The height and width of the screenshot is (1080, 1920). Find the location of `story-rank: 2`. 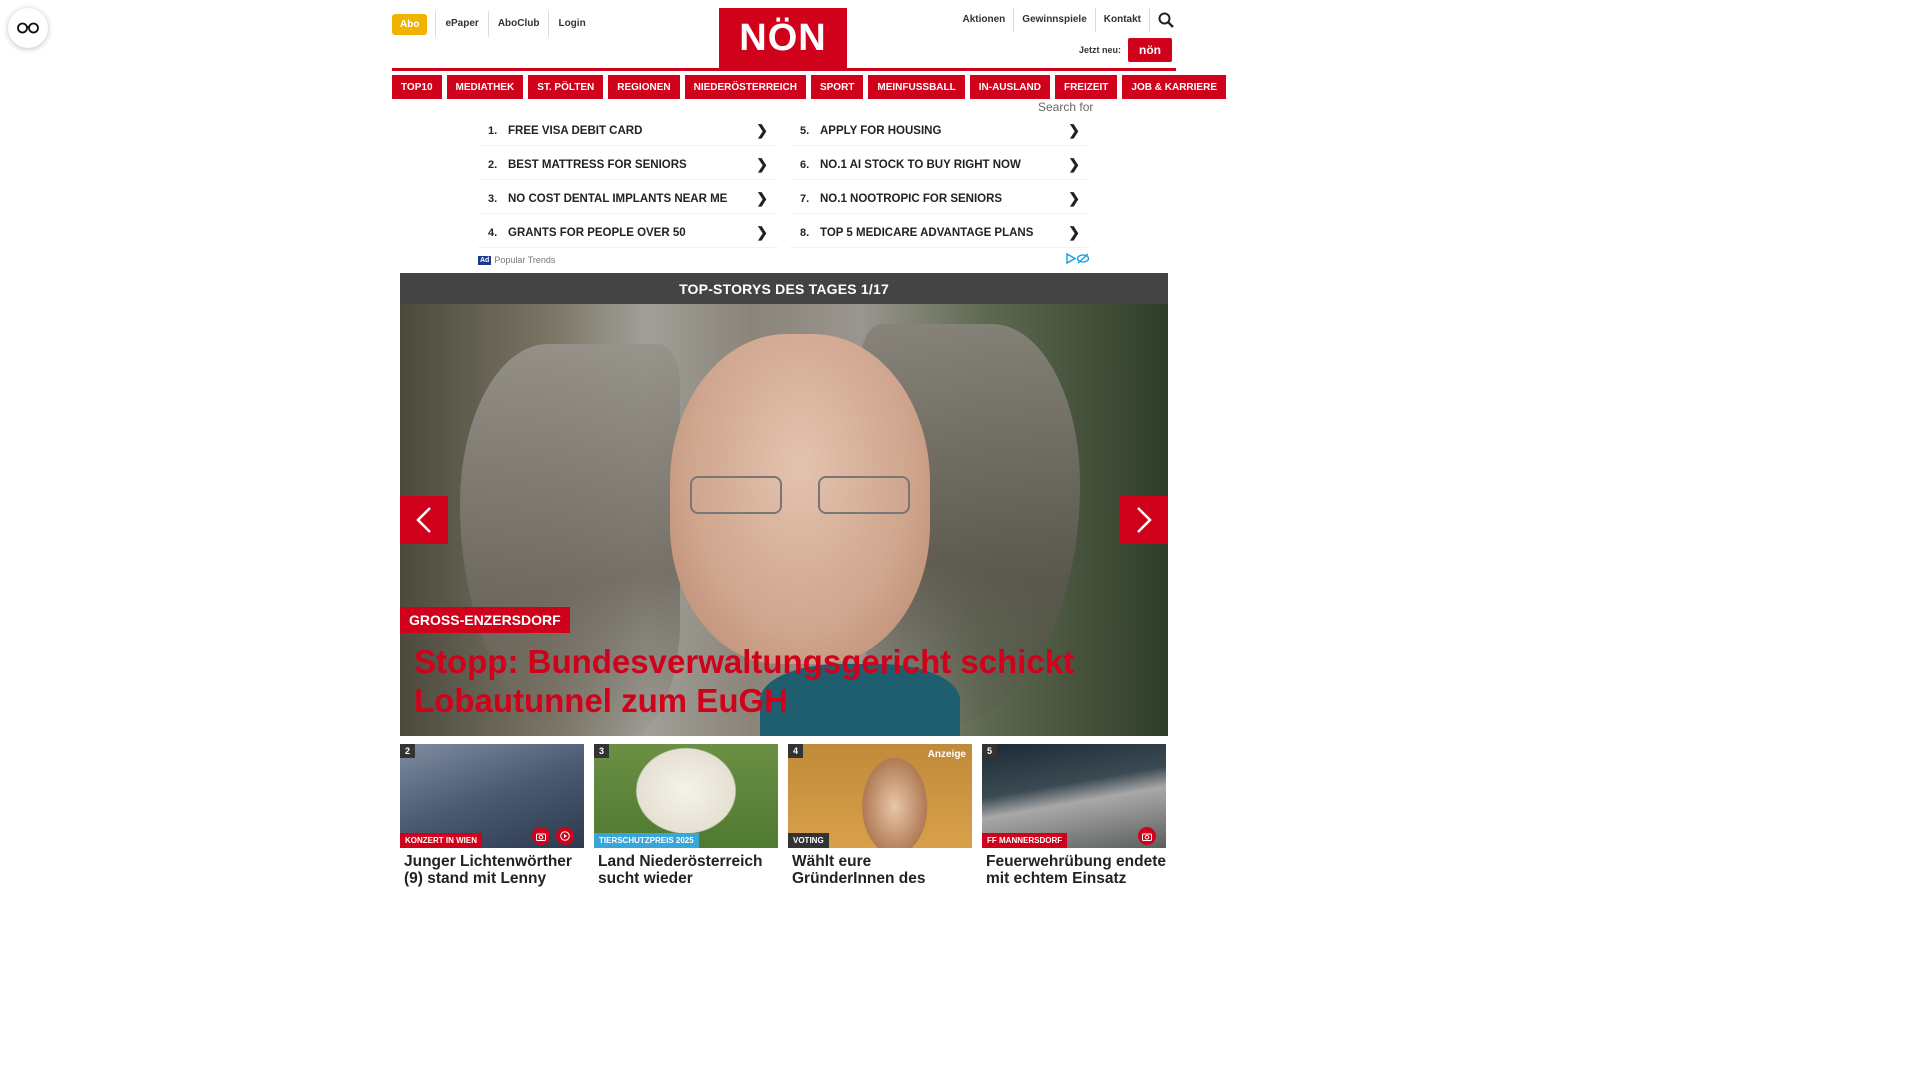

story-rank: 2 is located at coordinates (408, 751).